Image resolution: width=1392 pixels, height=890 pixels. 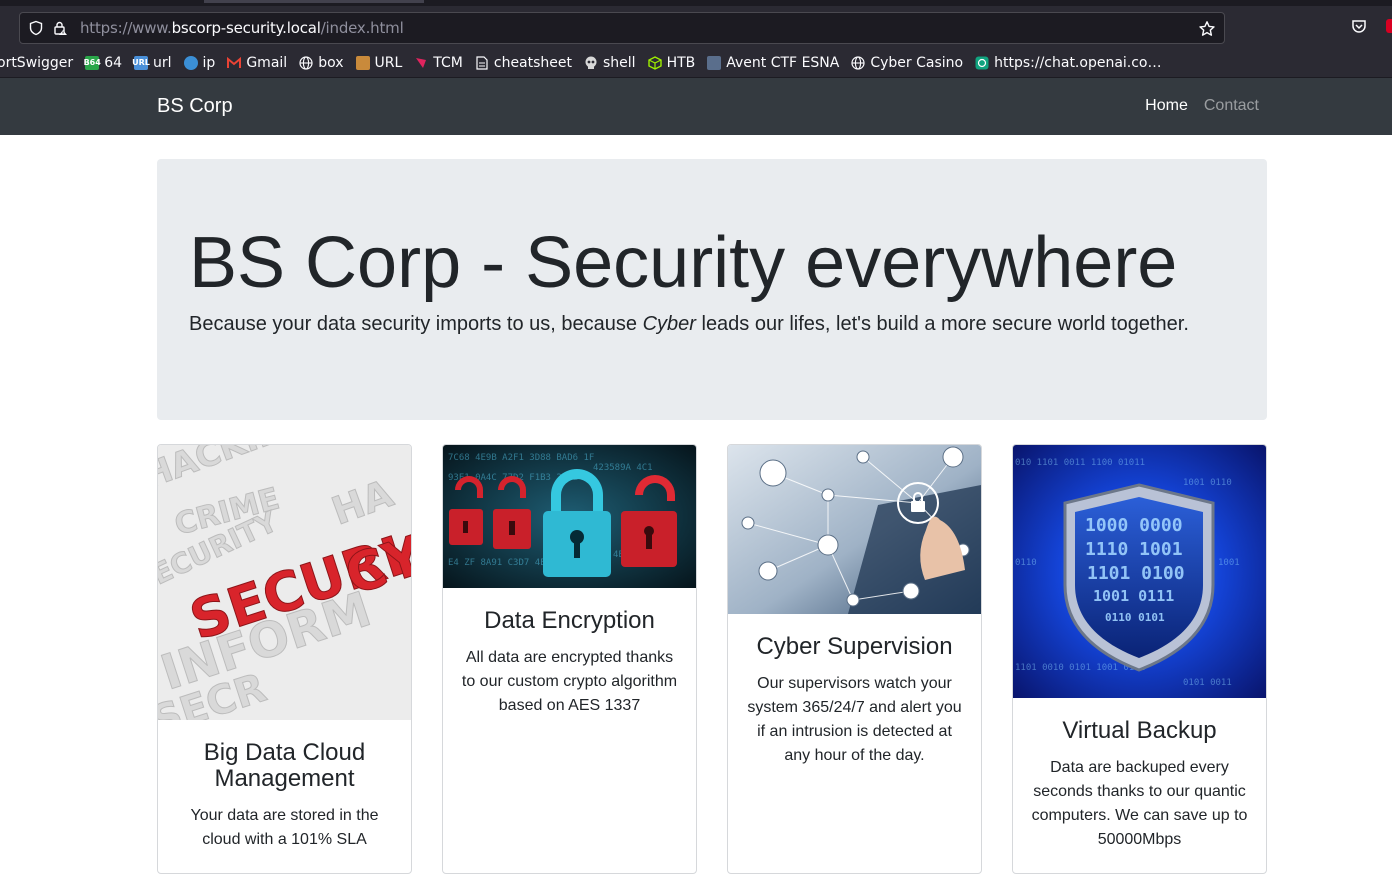 What do you see at coordinates (773, 63) in the screenshot?
I see `bookmark-avent-ctf: Avent CTF ESNA` at bounding box center [773, 63].